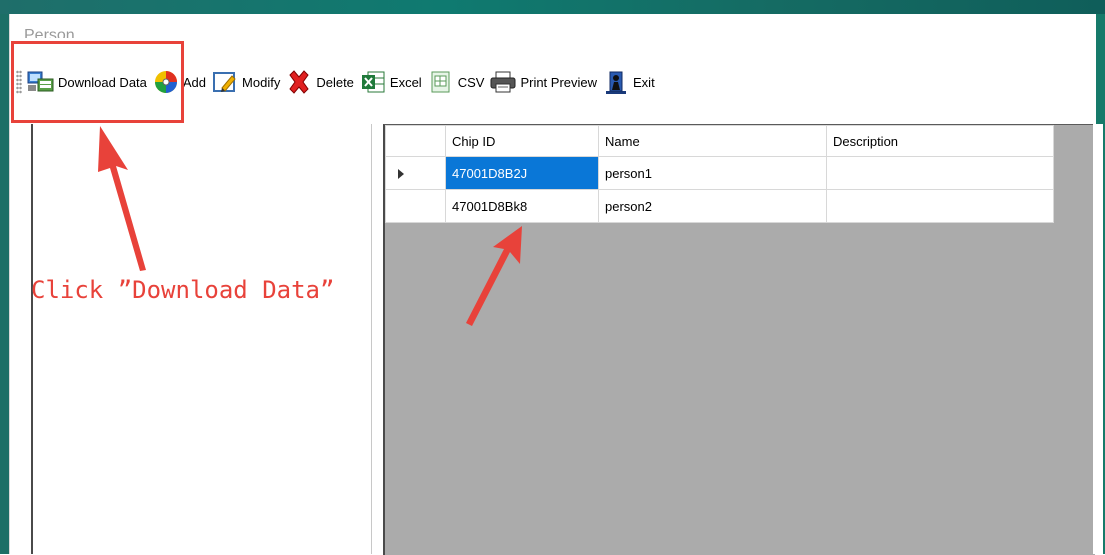 The width and height of the screenshot is (1105, 555). I want to click on annotation-click-download-data: Click ”Download Data”, so click(183, 290).